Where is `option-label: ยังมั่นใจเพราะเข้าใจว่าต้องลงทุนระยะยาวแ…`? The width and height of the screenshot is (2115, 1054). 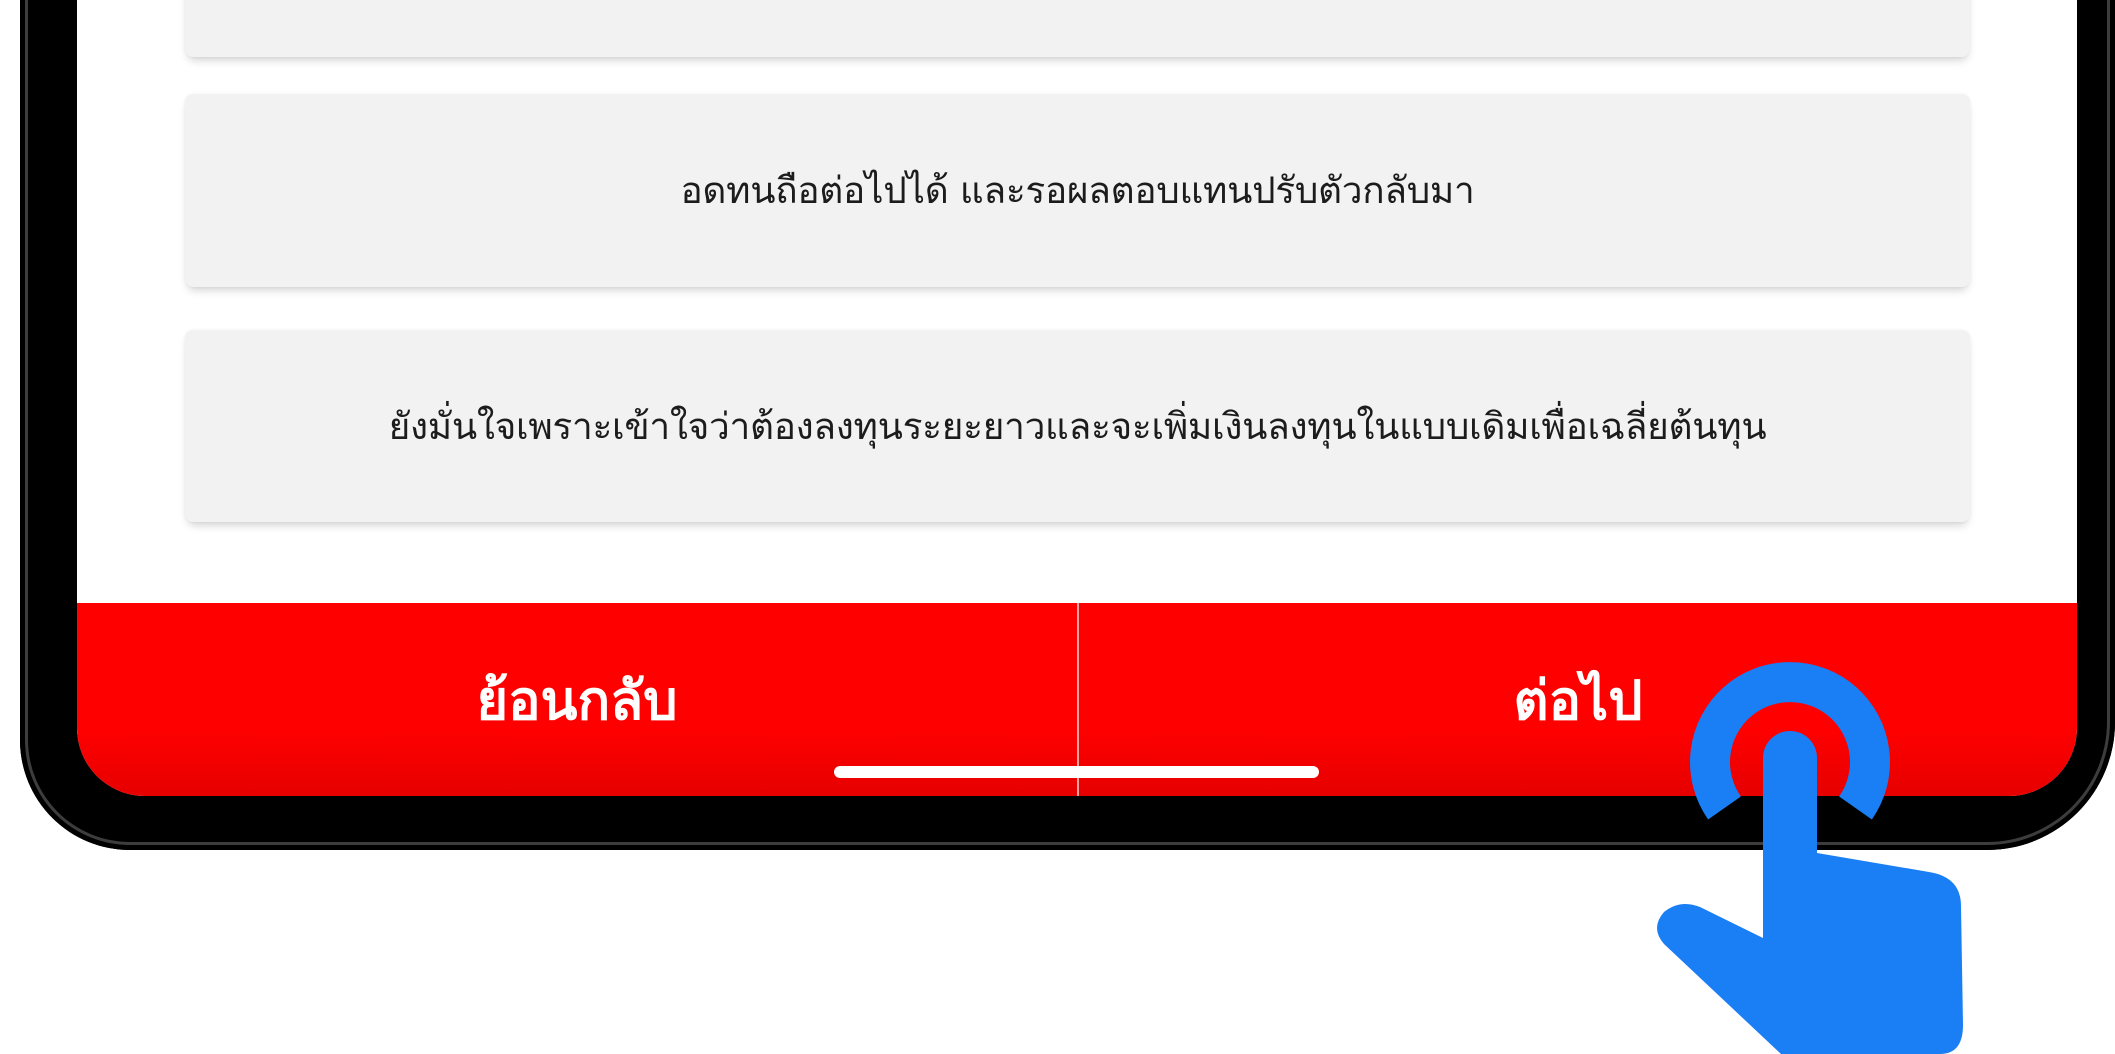 option-label: ยังมั่นใจเพราะเข้าใจว่าต้องลงทุนระยะยาวแ… is located at coordinates (1077, 426).